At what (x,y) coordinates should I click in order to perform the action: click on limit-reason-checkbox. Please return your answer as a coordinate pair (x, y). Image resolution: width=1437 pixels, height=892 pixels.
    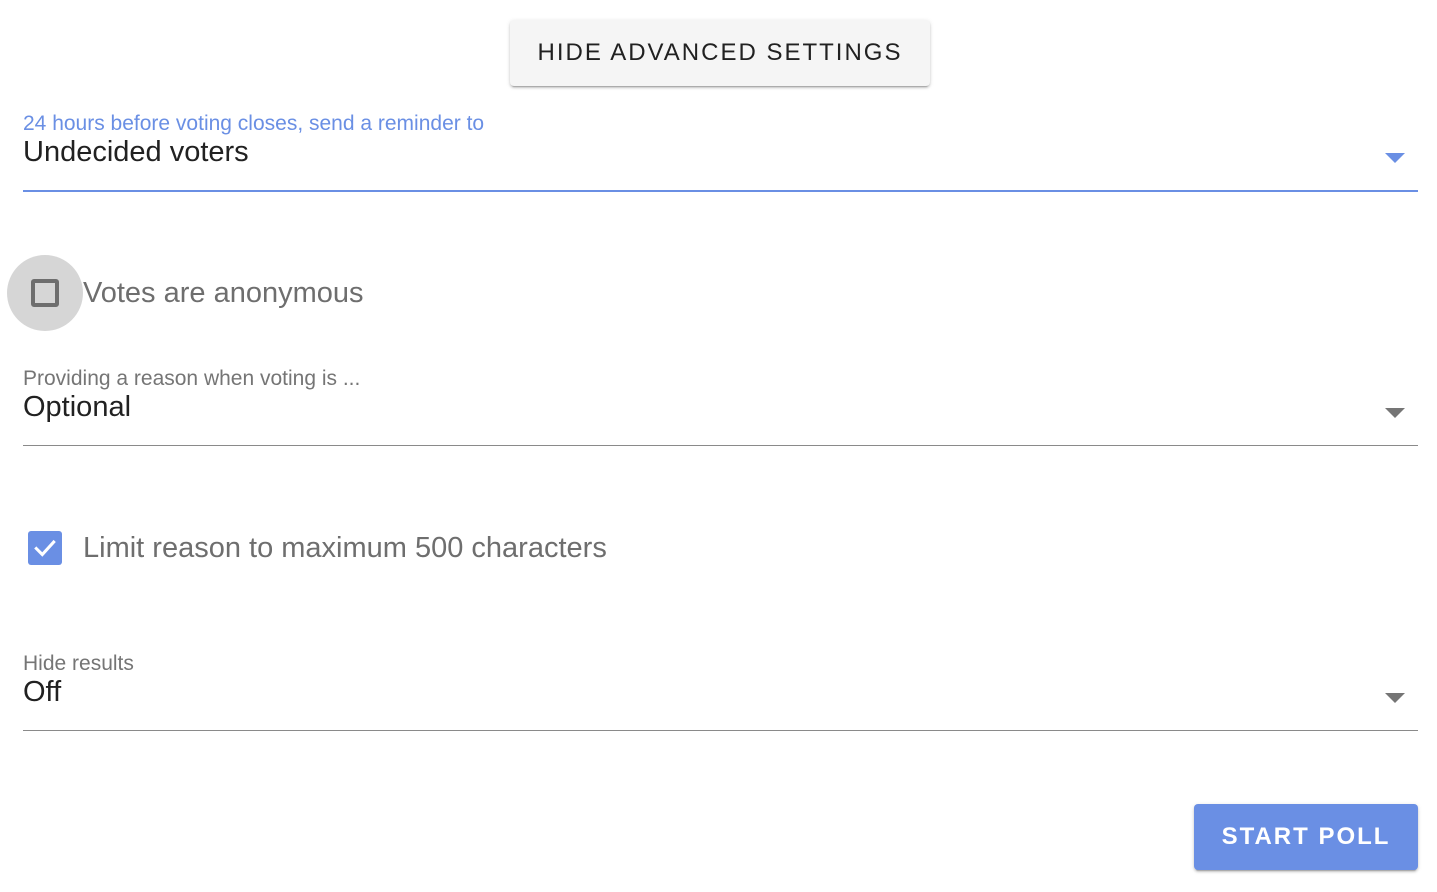
    Looking at the image, I should click on (45, 548).